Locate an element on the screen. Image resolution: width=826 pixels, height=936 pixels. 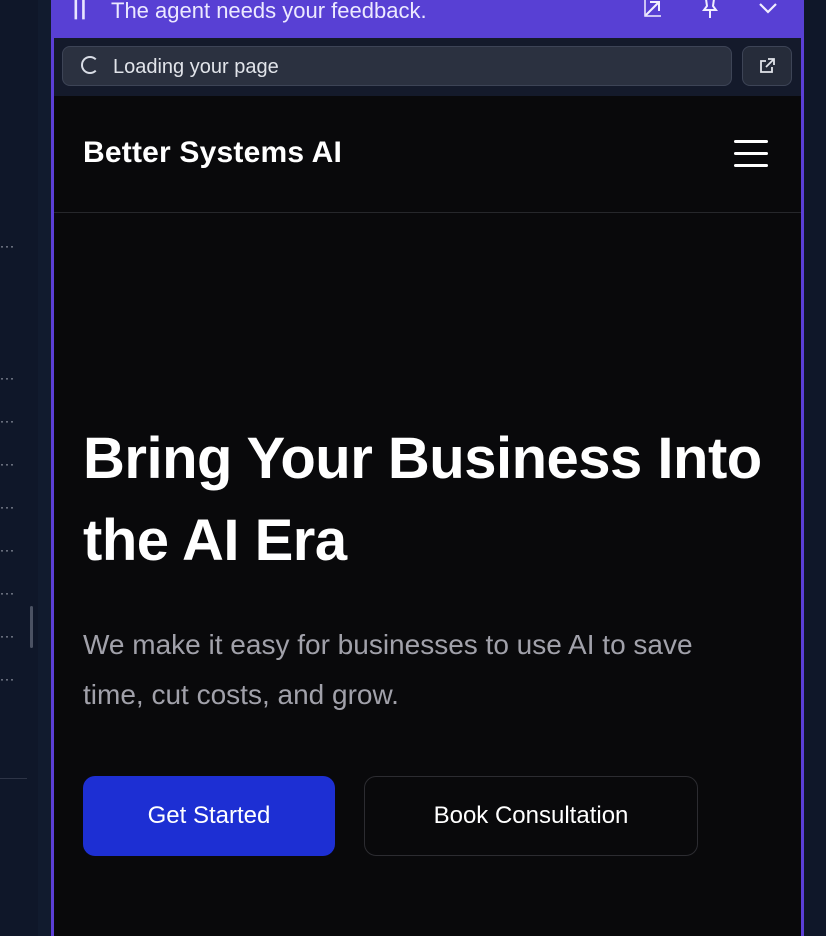
right-edge is located at coordinates (815, 468).